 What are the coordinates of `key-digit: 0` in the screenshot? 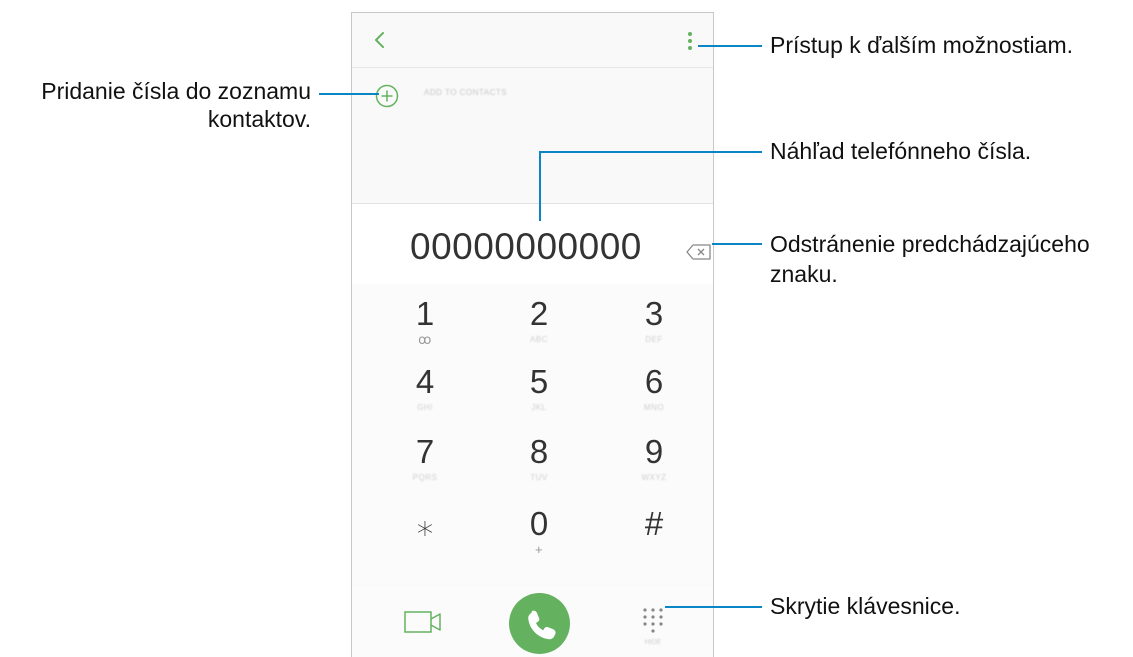 It's located at (539, 523).